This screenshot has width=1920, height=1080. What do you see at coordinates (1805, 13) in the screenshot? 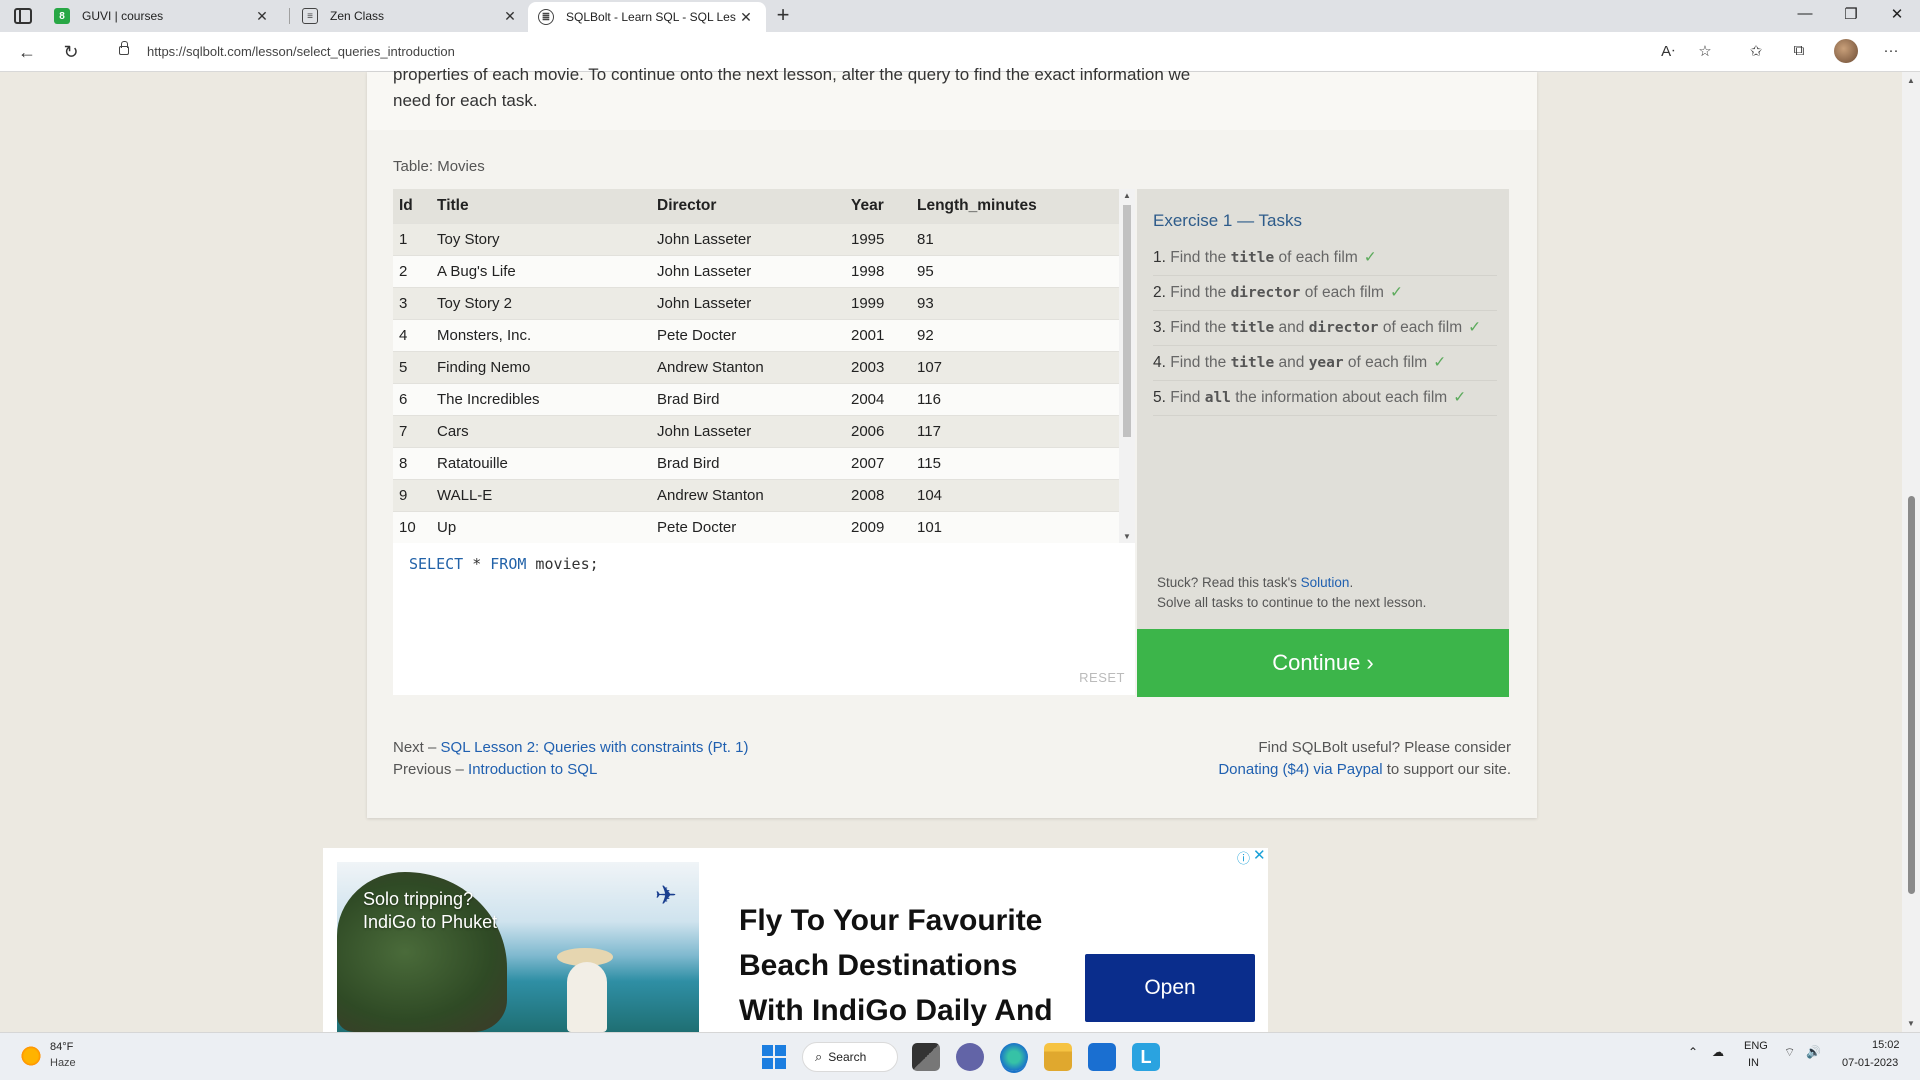
I see `minimize-icon: —` at bounding box center [1805, 13].